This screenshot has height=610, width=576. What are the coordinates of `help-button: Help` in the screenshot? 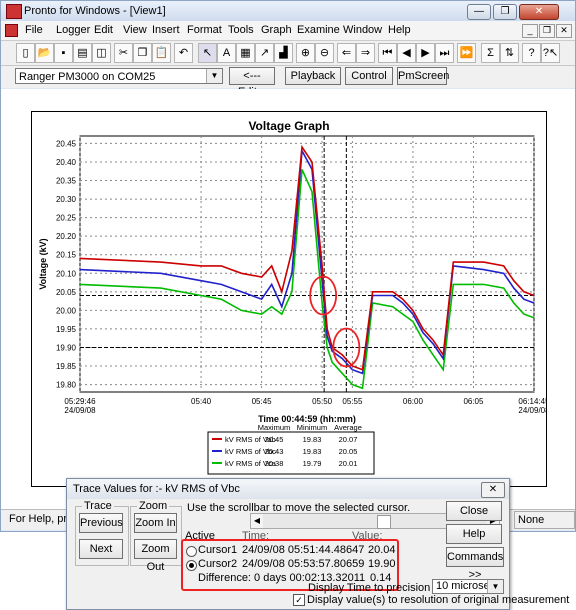 It's located at (474, 534).